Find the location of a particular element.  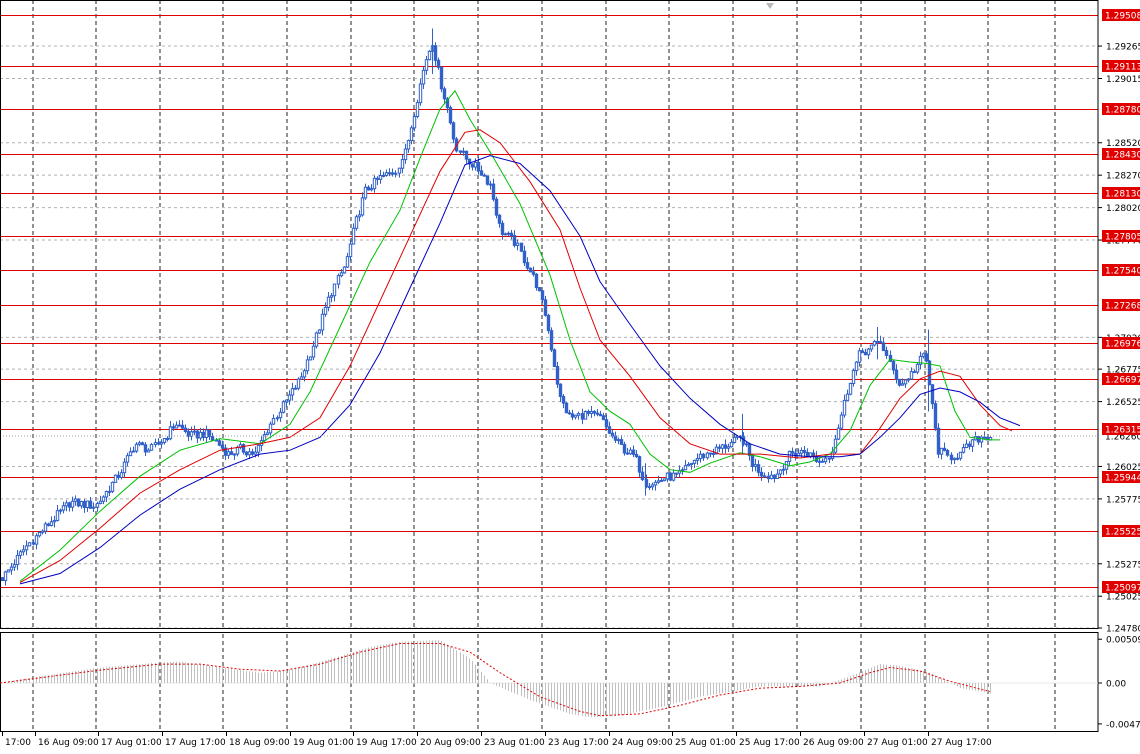

svg-text: 1.25944 is located at coordinates (1122, 479).